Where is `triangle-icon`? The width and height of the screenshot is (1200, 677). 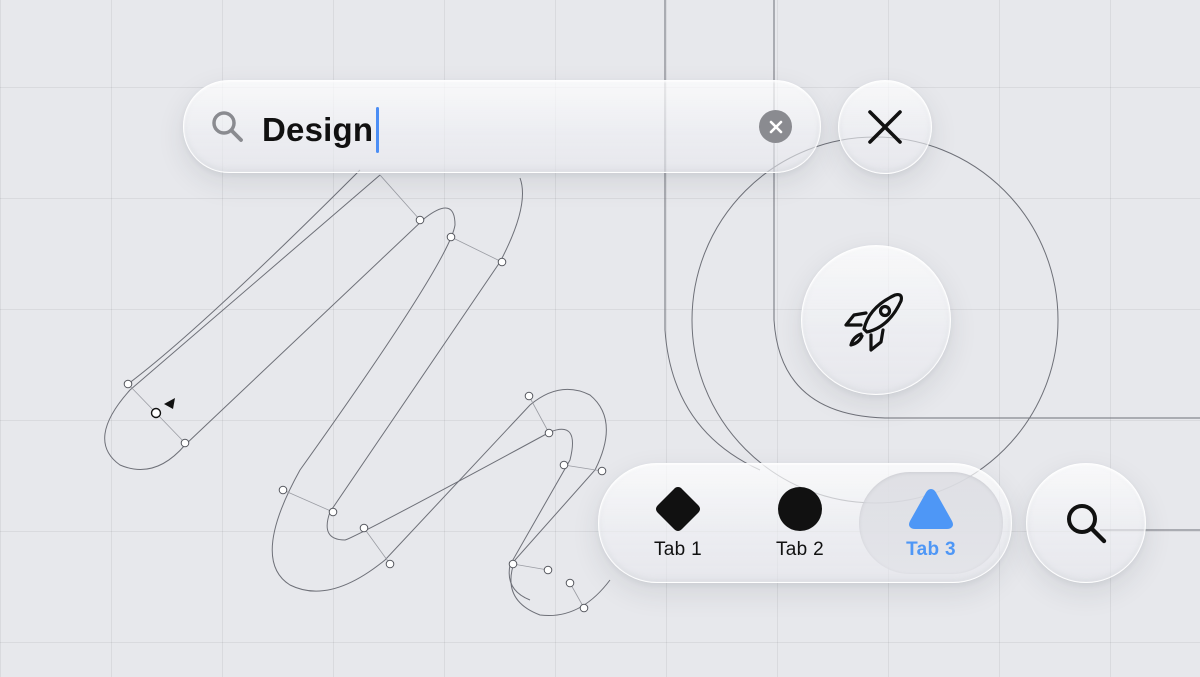
triangle-icon is located at coordinates (931, 509).